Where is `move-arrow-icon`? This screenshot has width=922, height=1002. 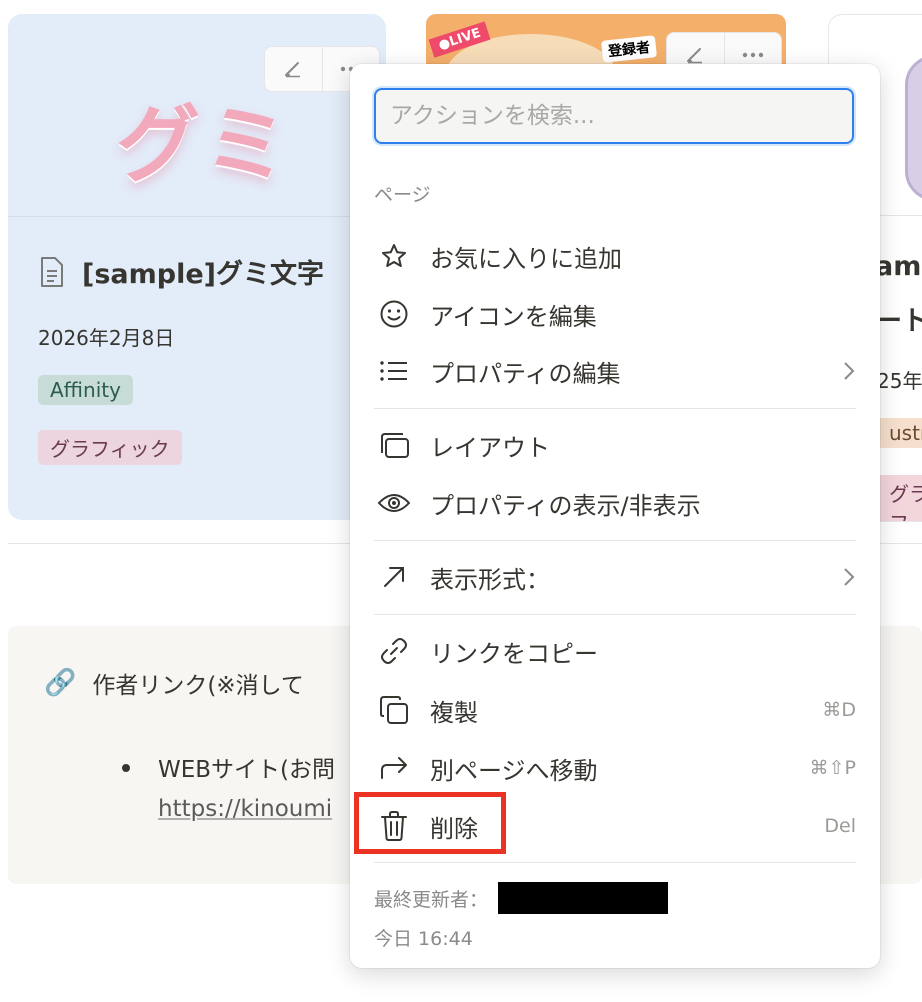
move-arrow-icon is located at coordinates (394, 768).